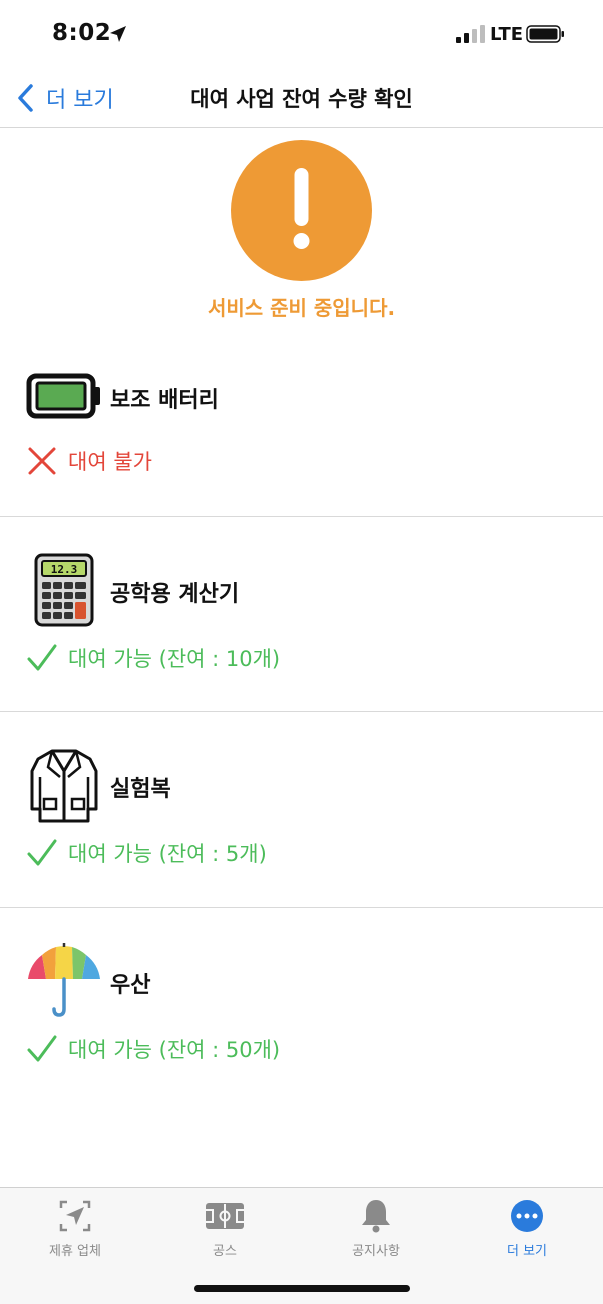 The height and width of the screenshot is (1304, 603). What do you see at coordinates (63, 396) in the screenshot?
I see `battery-pack-icon` at bounding box center [63, 396].